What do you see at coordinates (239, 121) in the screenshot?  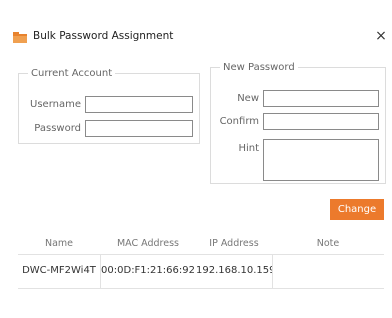 I see `confirm-password-label: Confirm` at bounding box center [239, 121].